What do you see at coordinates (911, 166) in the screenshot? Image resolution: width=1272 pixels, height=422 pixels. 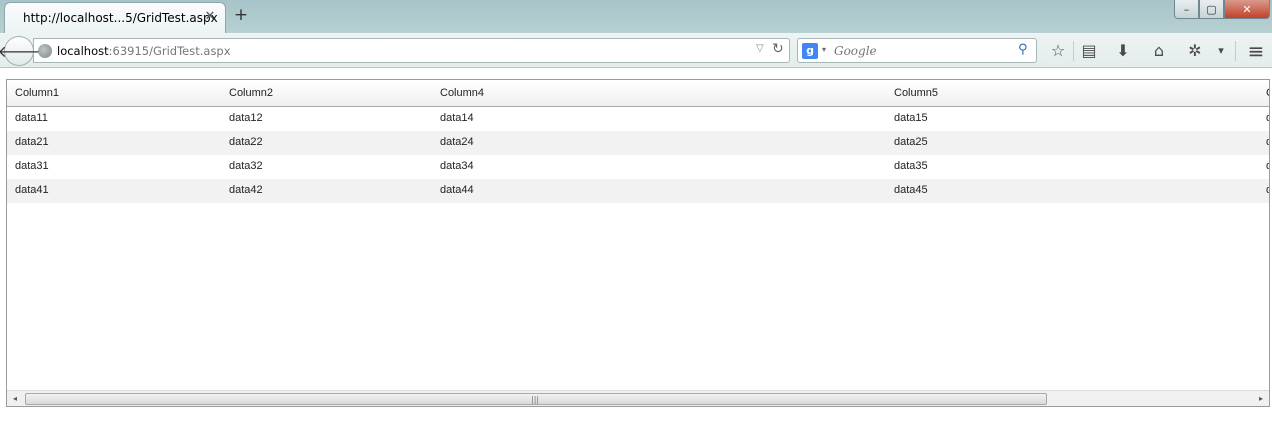 I see `grid-cell: data35` at bounding box center [911, 166].